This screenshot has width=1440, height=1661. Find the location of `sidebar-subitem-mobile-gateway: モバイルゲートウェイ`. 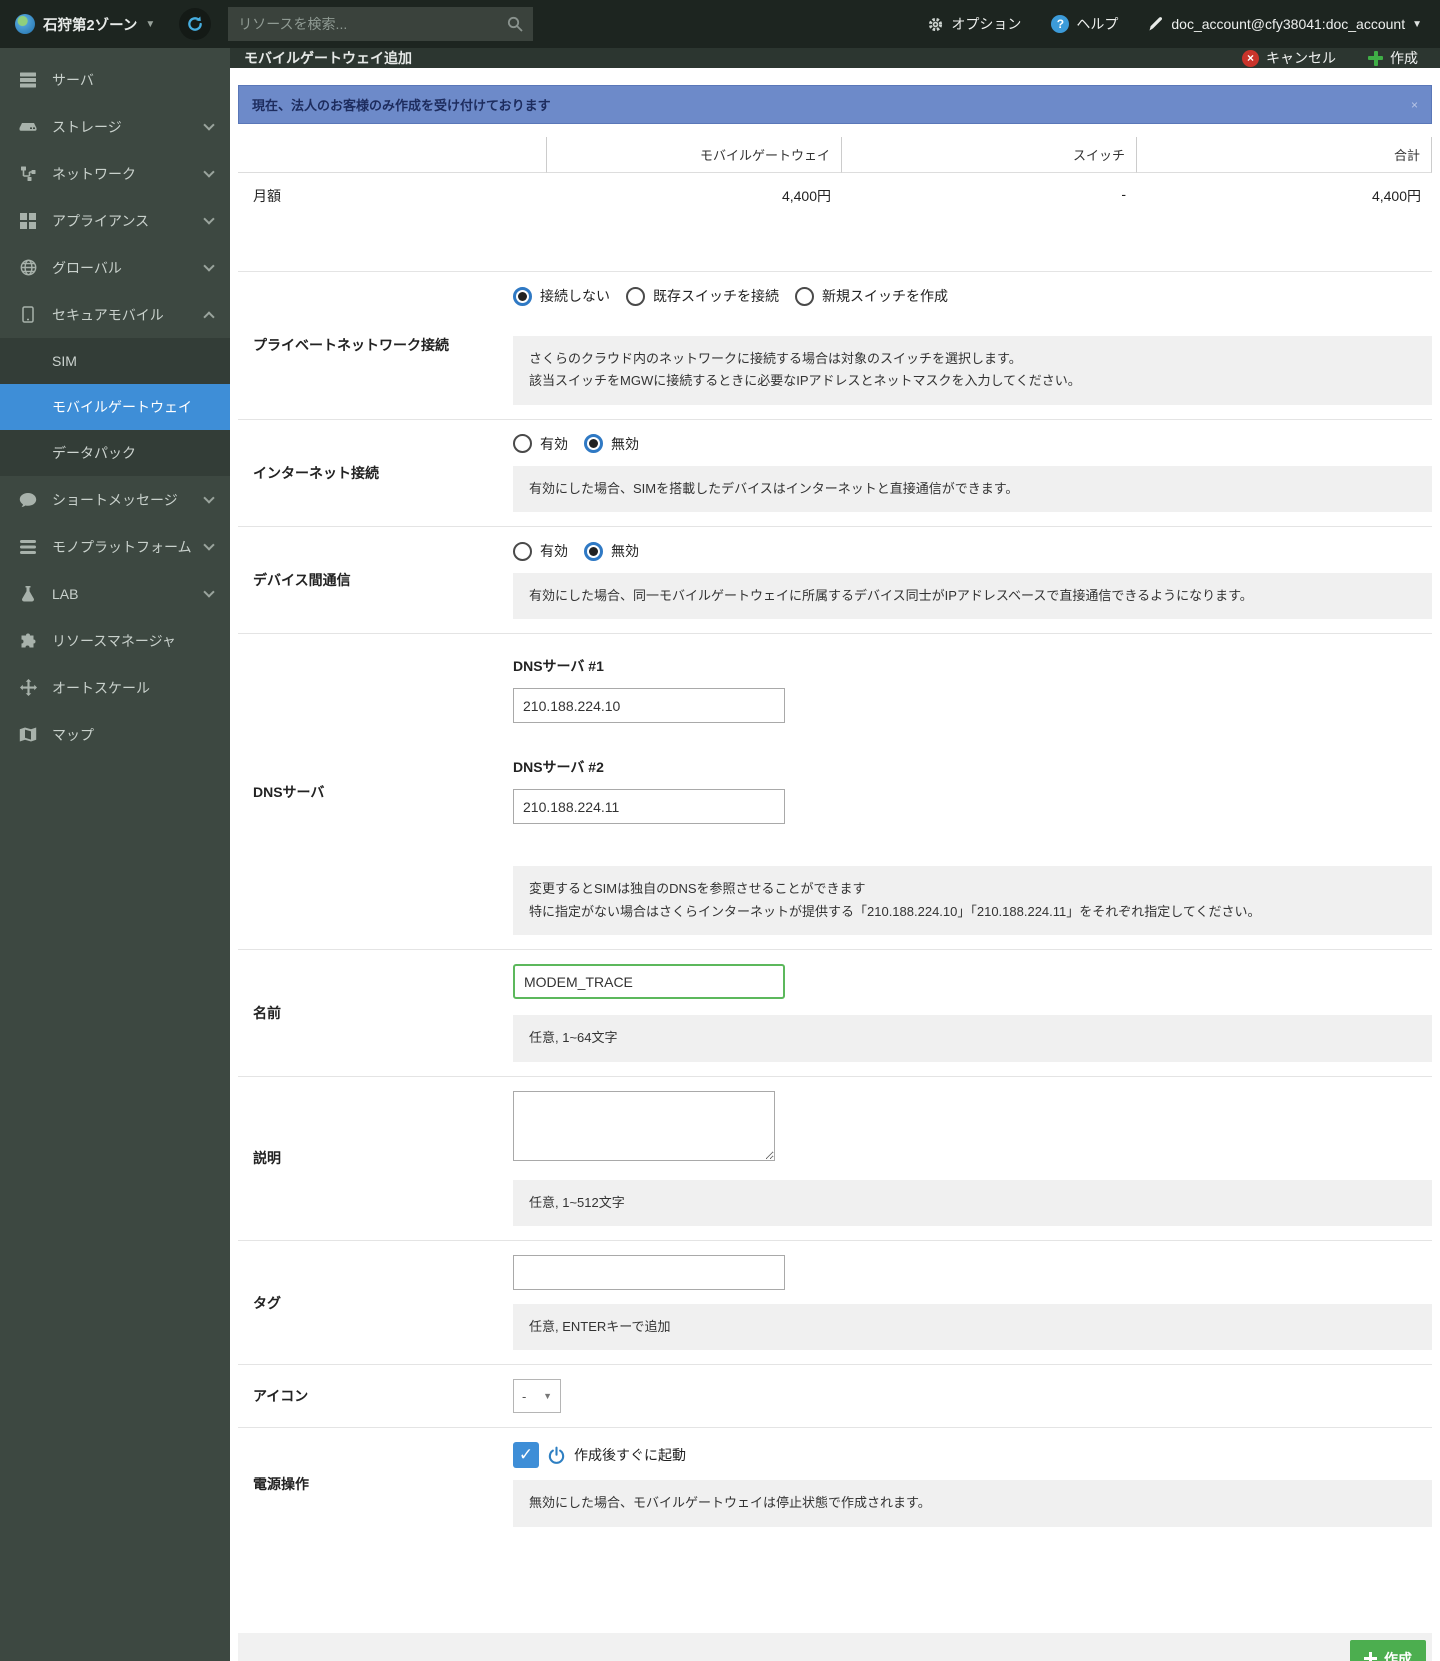

sidebar-subitem-mobile-gateway: モバイルゲートウェイ is located at coordinates (115, 407).